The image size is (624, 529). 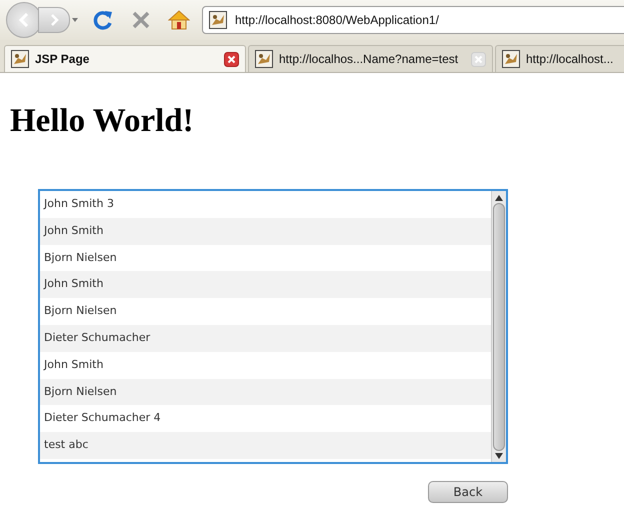 I want to click on forward-button, so click(x=54, y=20).